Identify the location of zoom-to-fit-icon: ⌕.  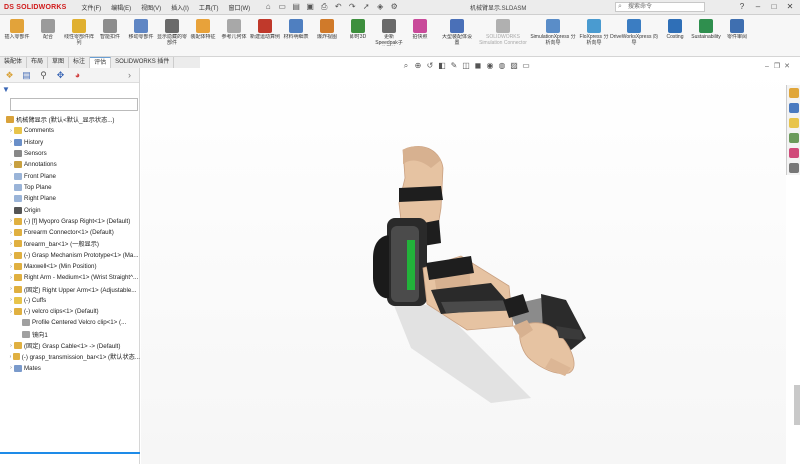
(406, 66).